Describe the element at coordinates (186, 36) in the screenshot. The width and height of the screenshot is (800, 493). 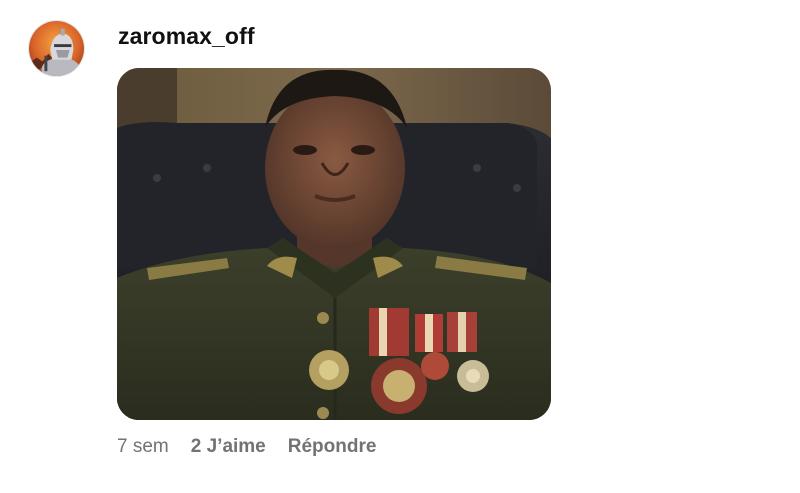
I see `username: zaromax_off` at that location.